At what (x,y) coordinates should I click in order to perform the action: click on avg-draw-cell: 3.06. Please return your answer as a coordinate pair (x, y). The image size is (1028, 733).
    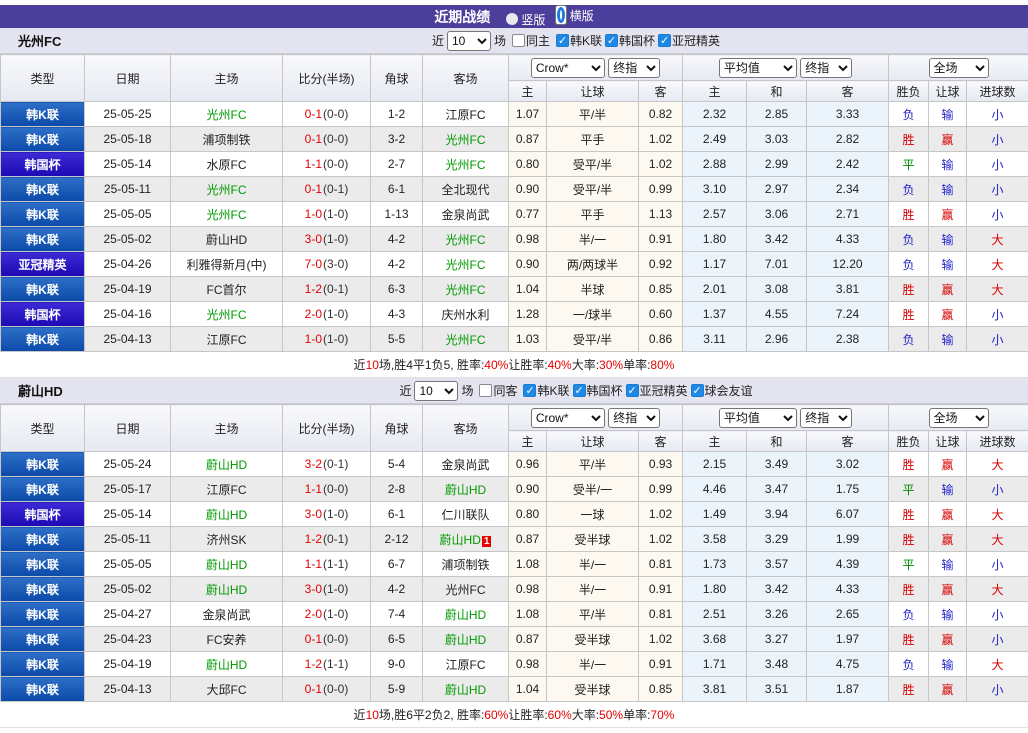
    Looking at the image, I should click on (777, 214).